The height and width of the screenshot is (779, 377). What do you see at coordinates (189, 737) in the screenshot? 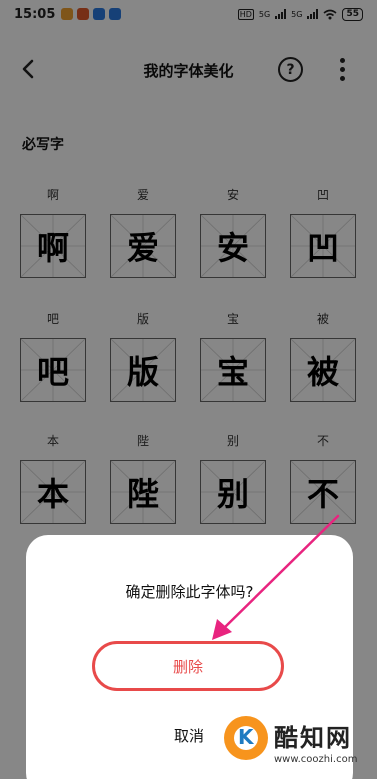
I see `cancel-button: 取消` at bounding box center [189, 737].